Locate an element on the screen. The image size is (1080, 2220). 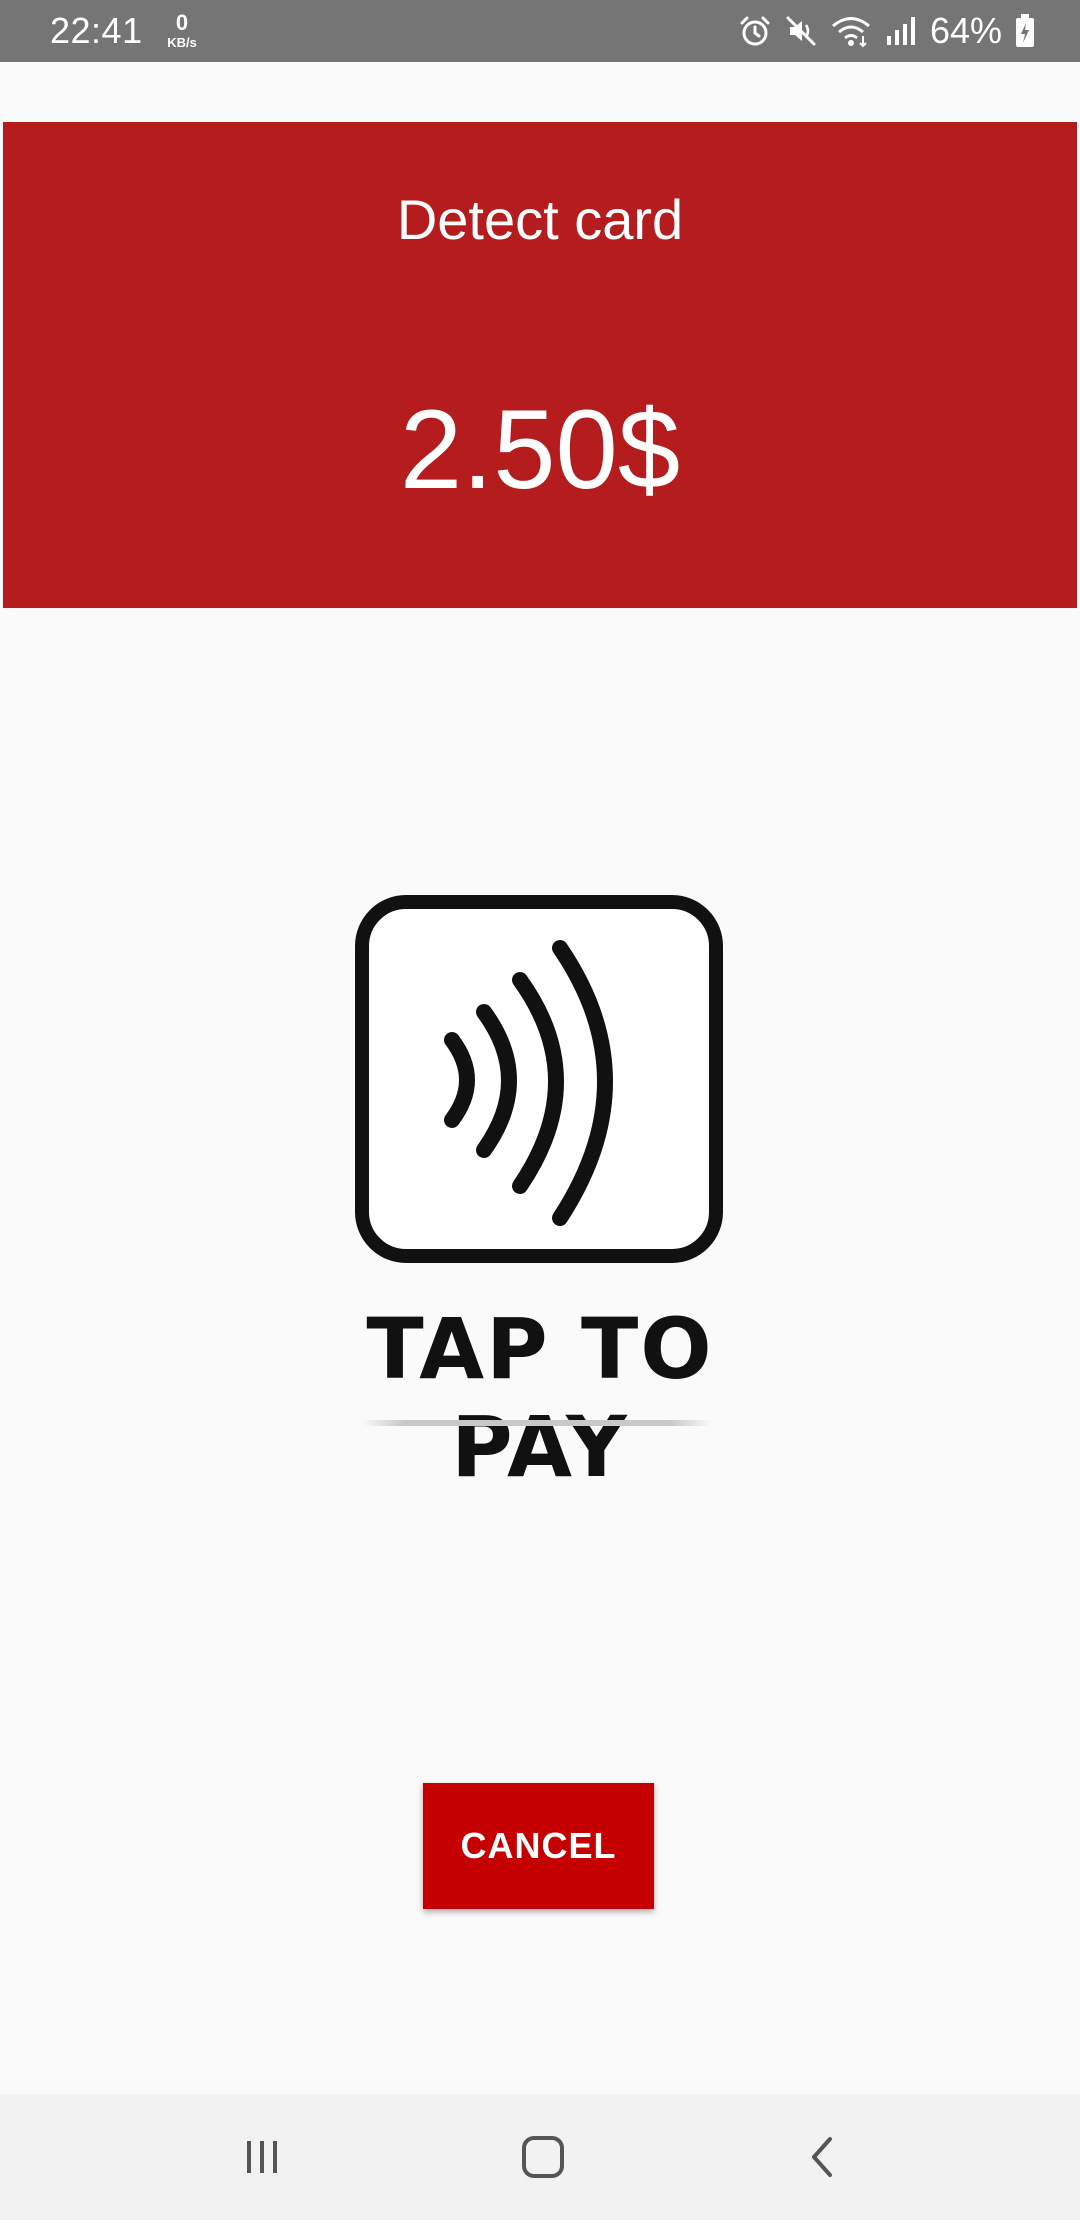
battery-icon is located at coordinates (1025, 31).